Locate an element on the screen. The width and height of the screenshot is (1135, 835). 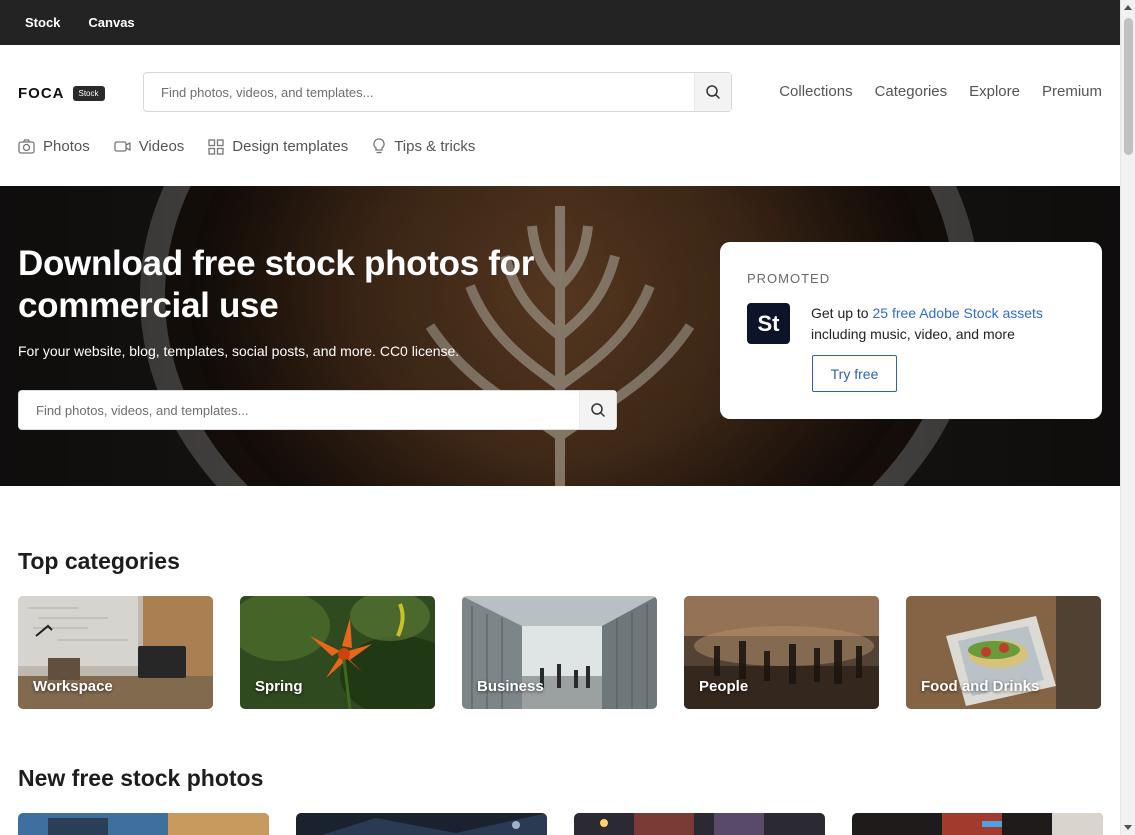
subnav-videos: Videos is located at coordinates (149, 146).